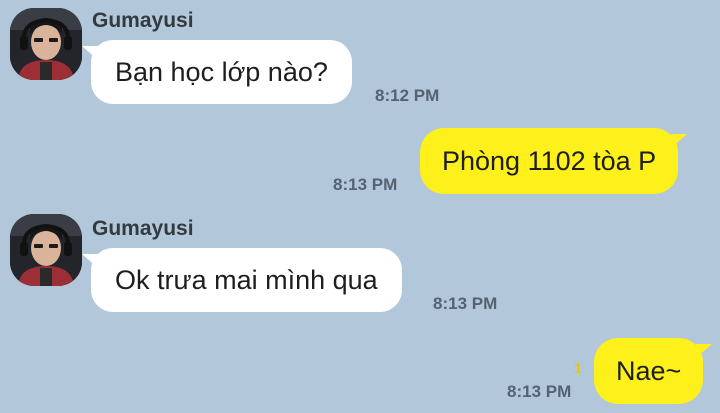 Image resolution: width=720 pixels, height=413 pixels. I want to click on message-timestamp: 8:12 PM, so click(407, 95).